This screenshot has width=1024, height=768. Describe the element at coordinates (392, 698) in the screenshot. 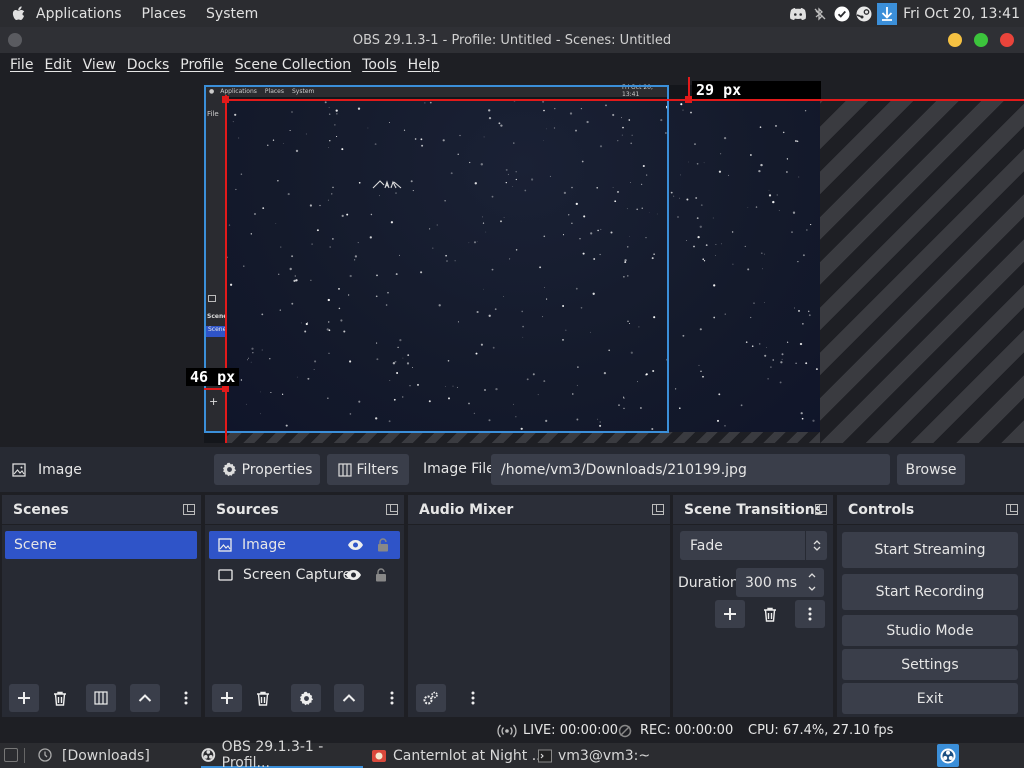

I see `source-more-button` at that location.